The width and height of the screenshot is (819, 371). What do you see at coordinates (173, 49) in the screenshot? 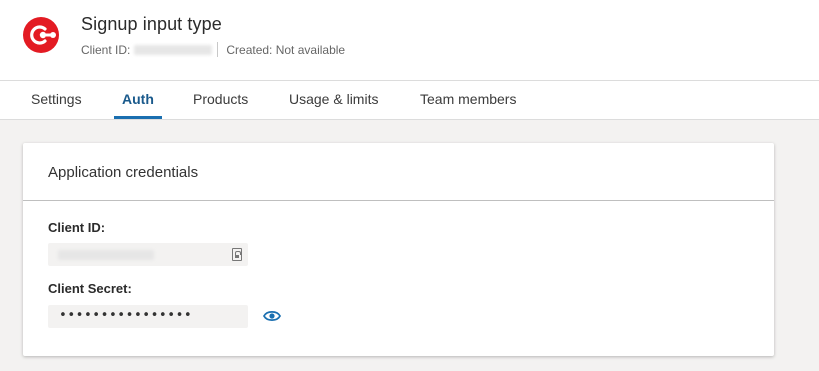
I see `client-id-redacted` at bounding box center [173, 49].